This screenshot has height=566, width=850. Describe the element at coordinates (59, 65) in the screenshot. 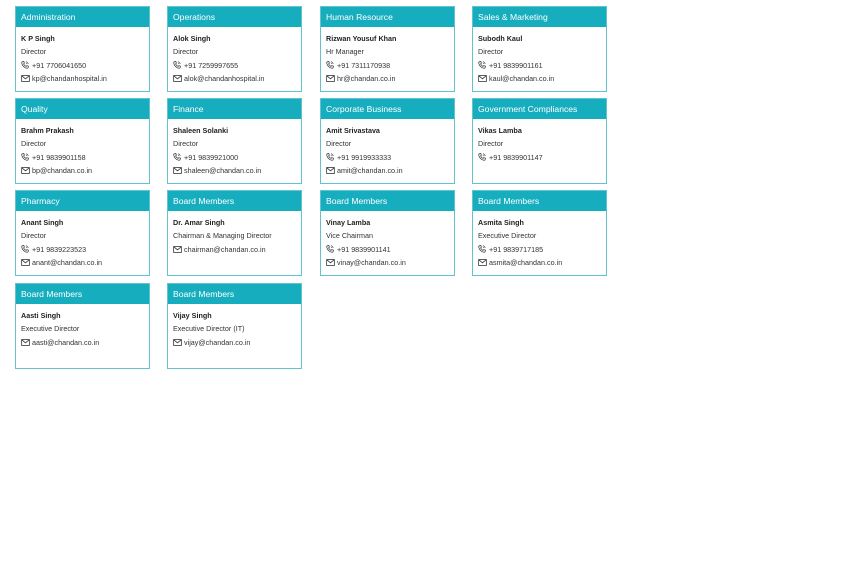

I see `contact-phone: +91 7706041650` at that location.